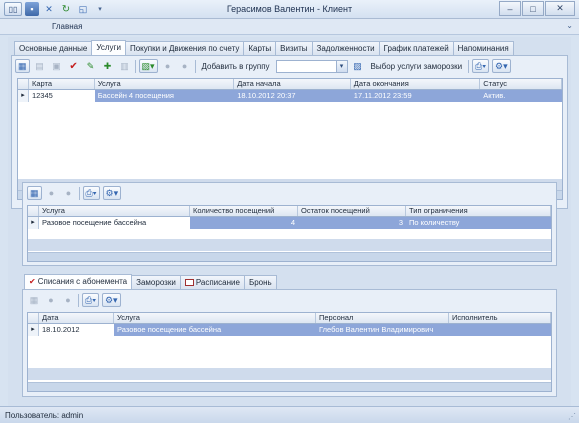 The height and width of the screenshot is (423, 579). What do you see at coordinates (294, 48) in the screenshot?
I see `tab-visits: Визиты` at bounding box center [294, 48].